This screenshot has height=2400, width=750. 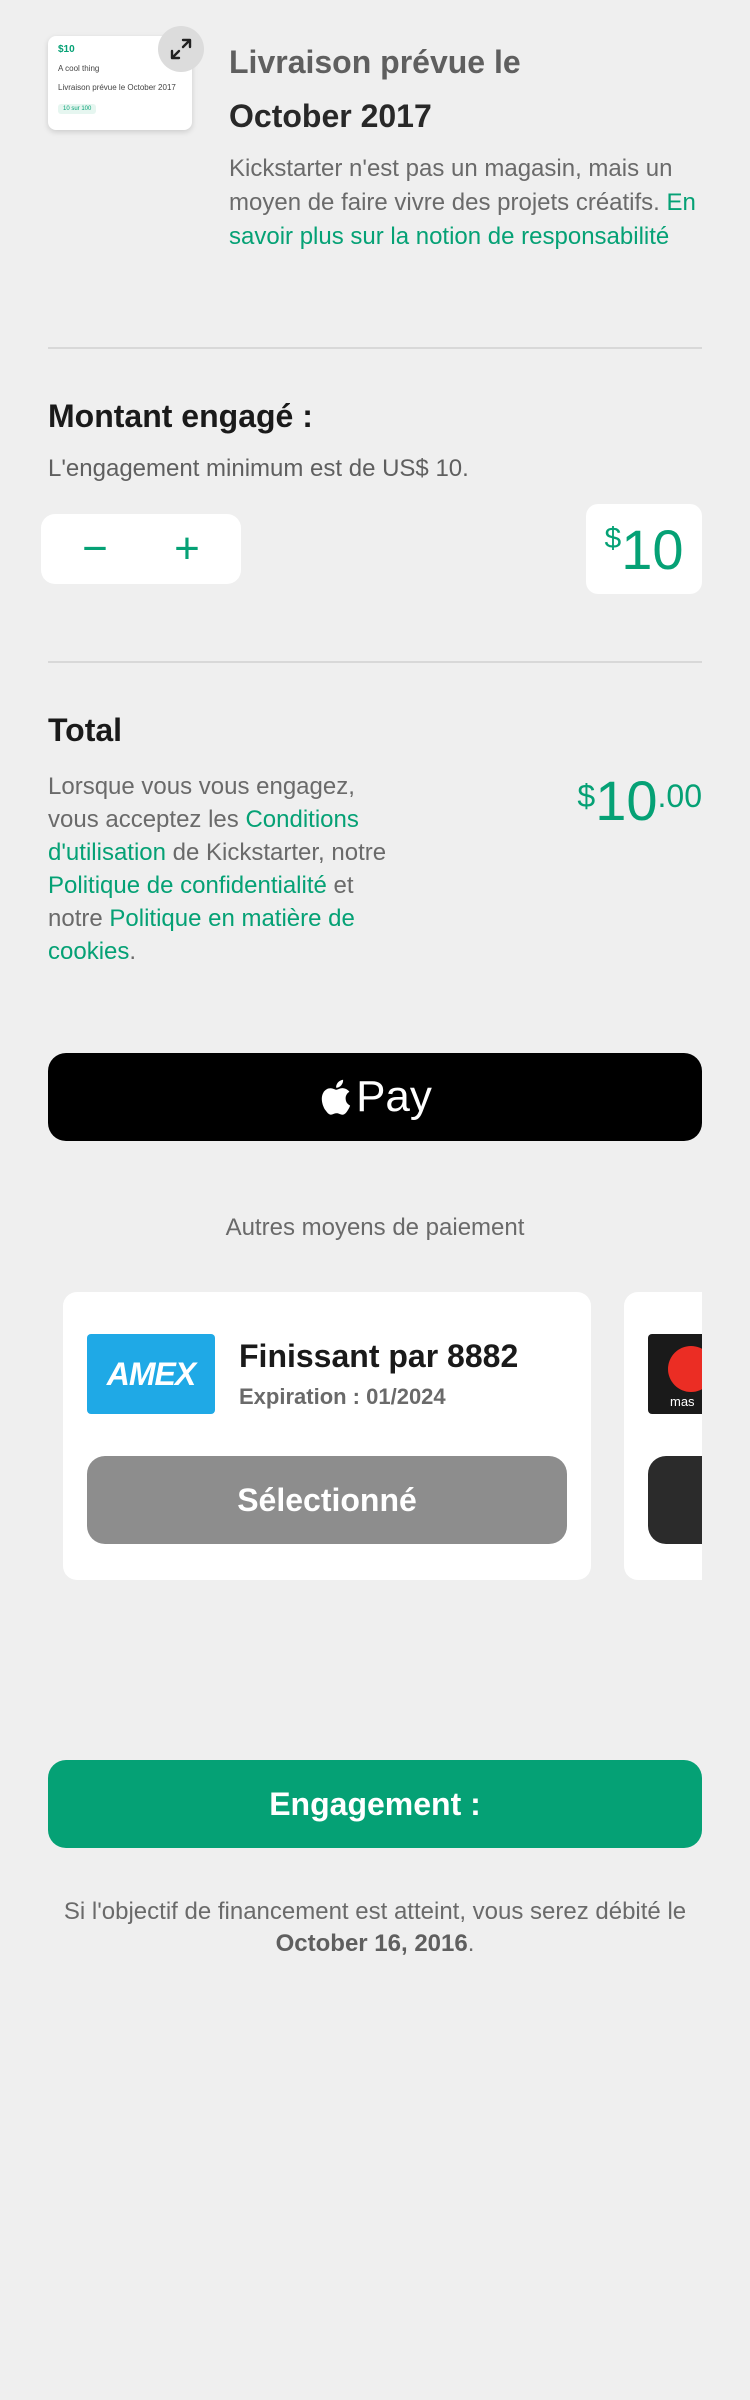 I want to click on payment-card: mas, so click(x=663, y=1436).